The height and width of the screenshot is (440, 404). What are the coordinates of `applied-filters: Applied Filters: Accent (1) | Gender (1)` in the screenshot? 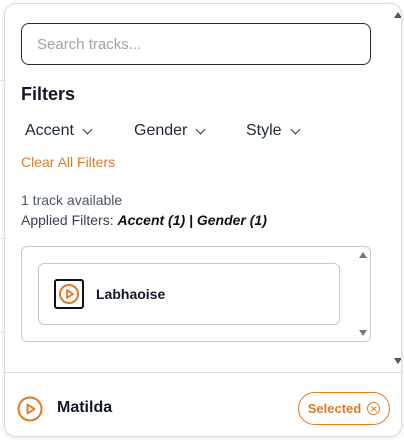 It's located at (144, 220).